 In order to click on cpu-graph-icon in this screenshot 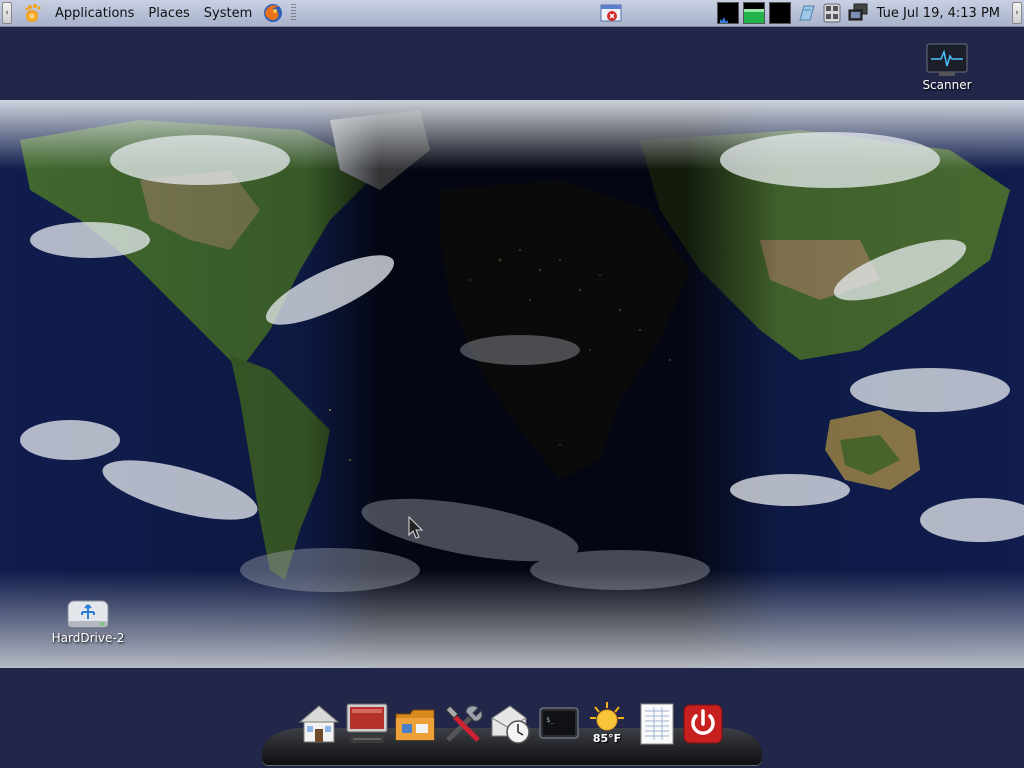, I will do `click(727, 13)`.